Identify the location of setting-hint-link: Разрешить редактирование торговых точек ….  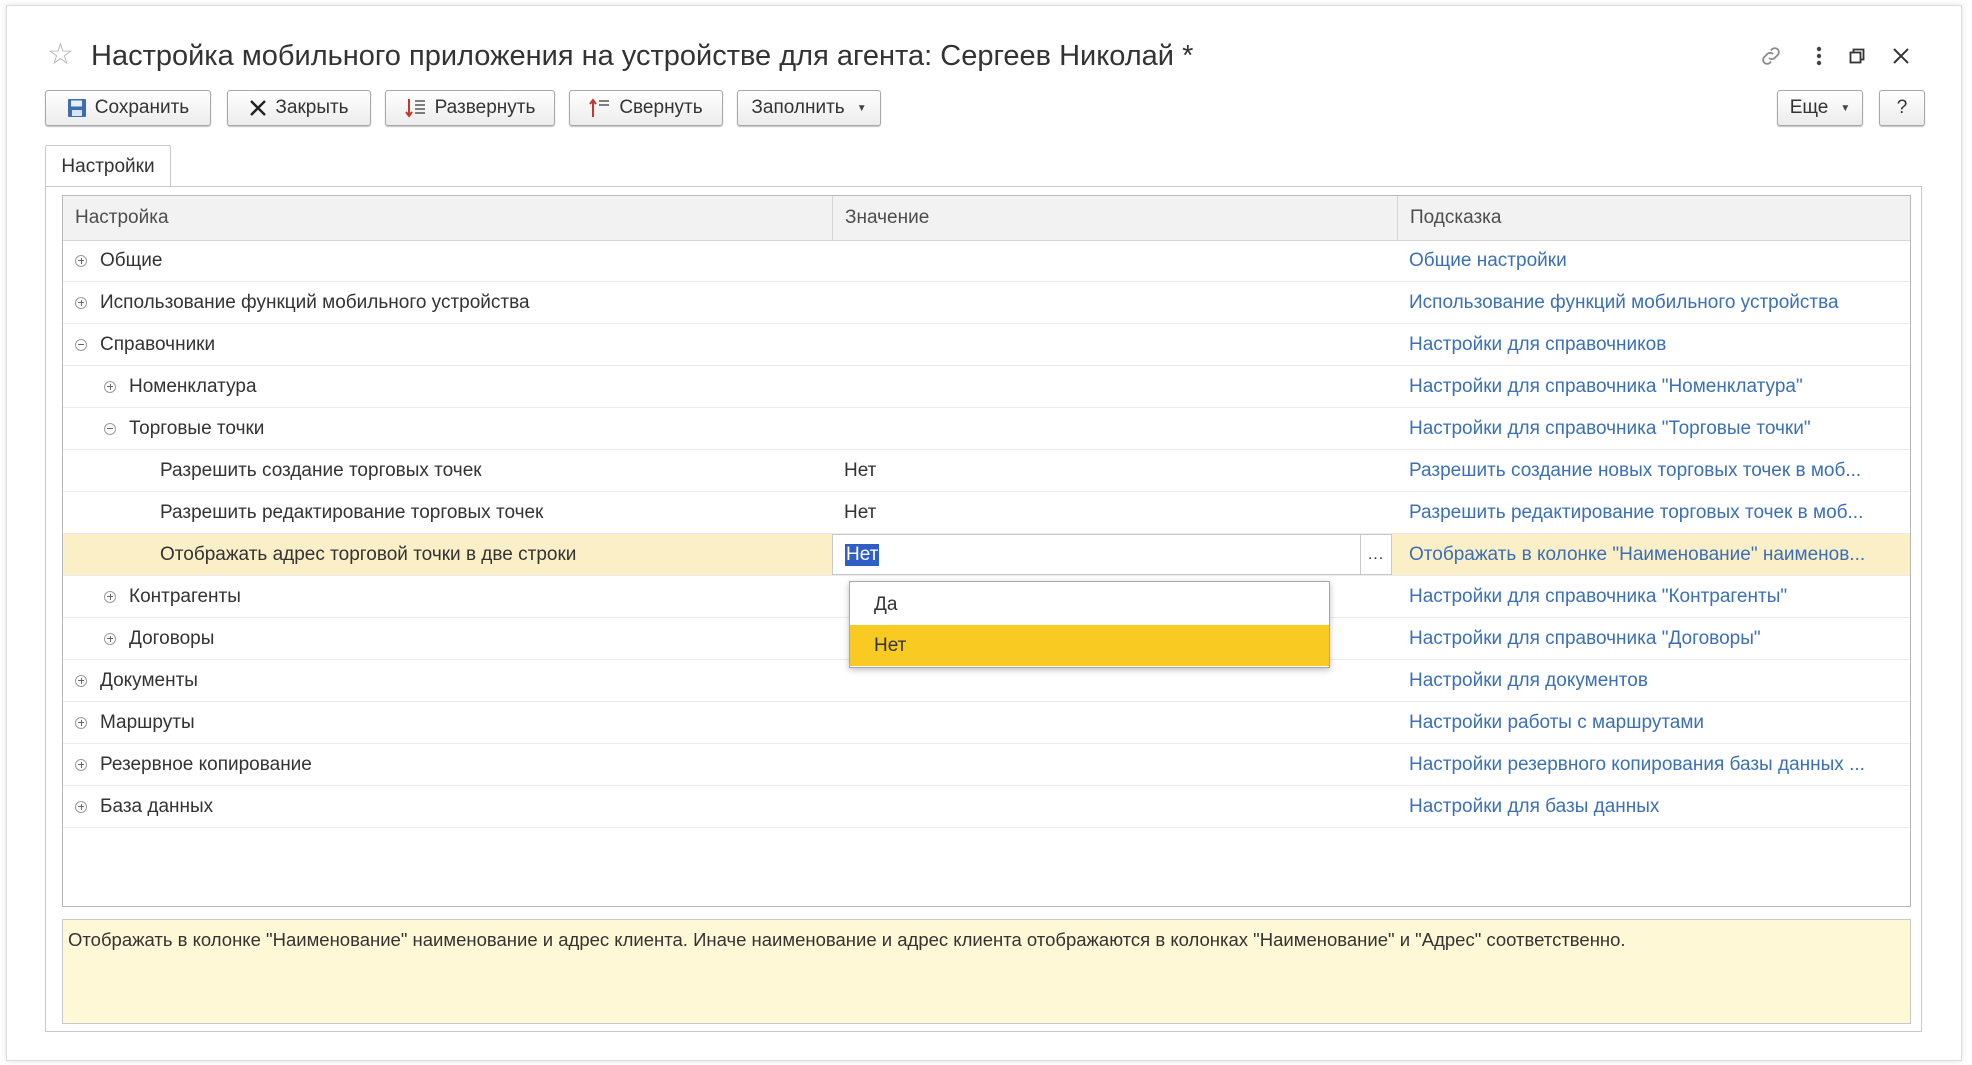
(1636, 513).